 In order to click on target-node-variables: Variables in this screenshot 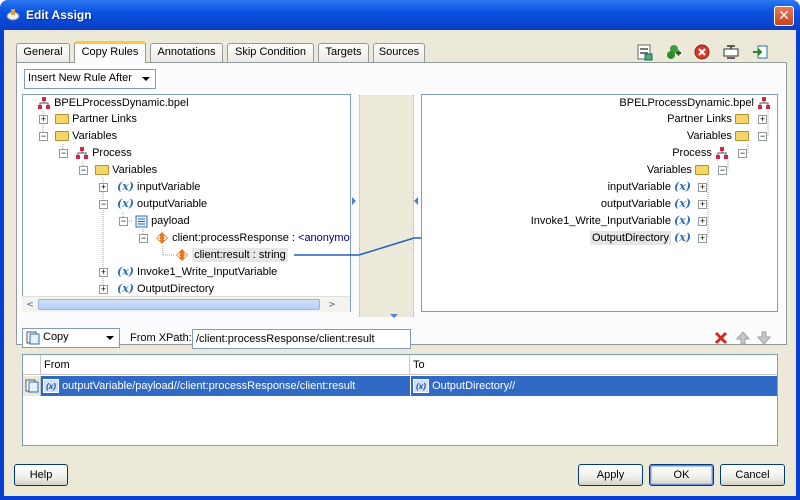, I will do `click(718, 136)`.